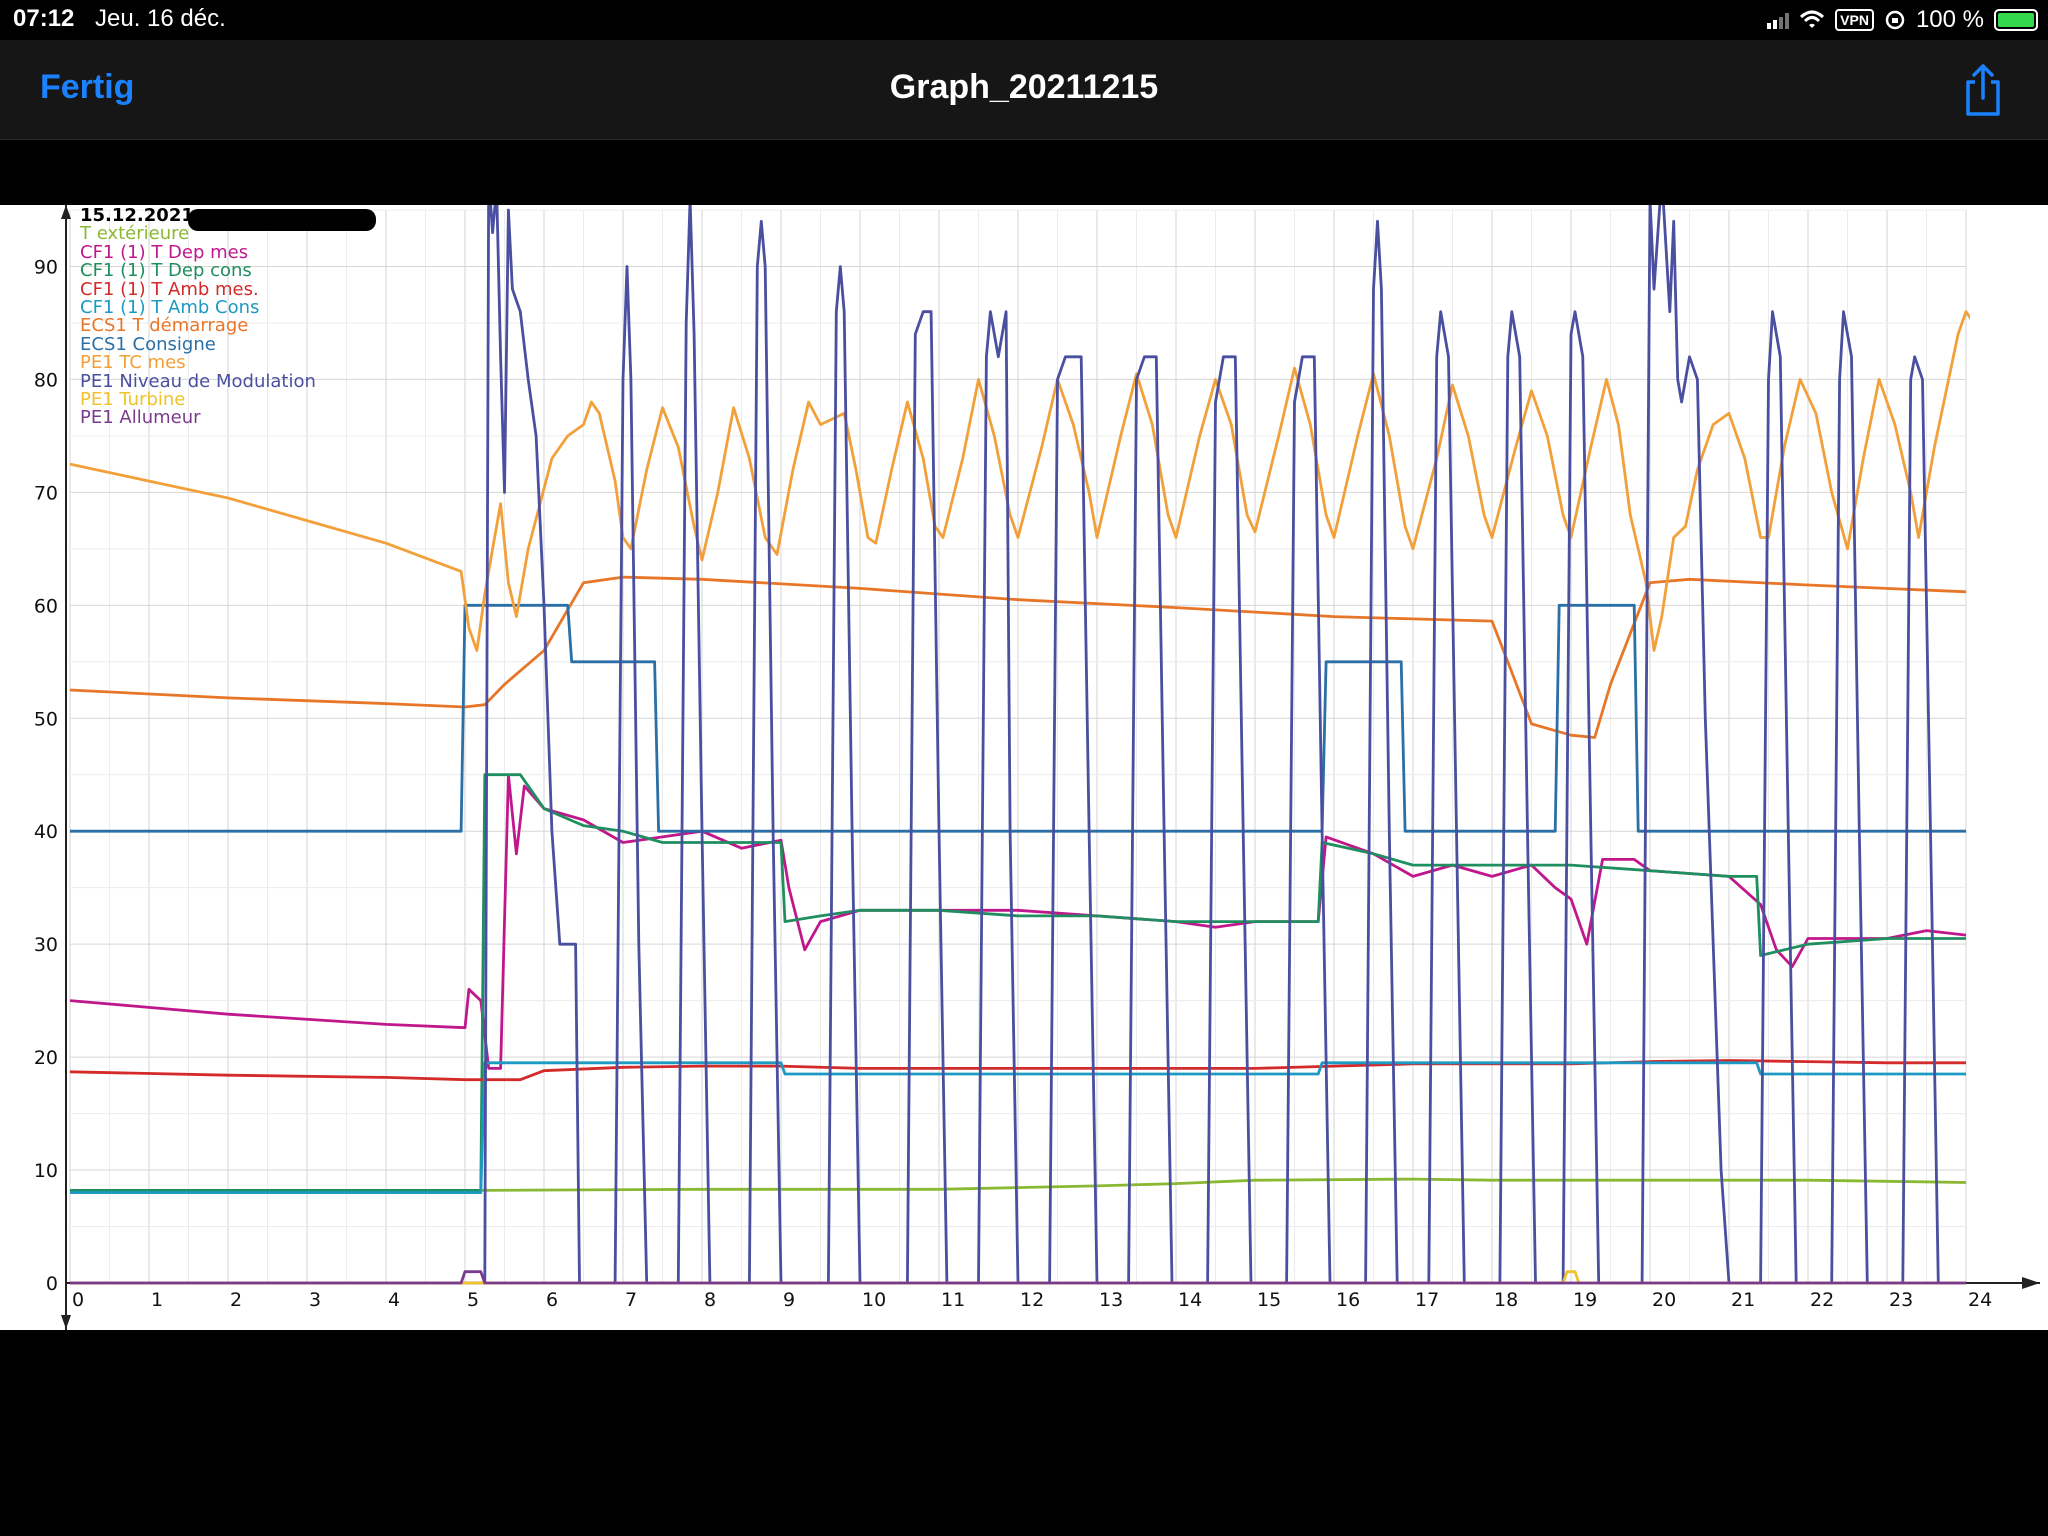 The width and height of the screenshot is (2048, 1536). I want to click on status-date: Jeu. 16 déc., so click(160, 18).